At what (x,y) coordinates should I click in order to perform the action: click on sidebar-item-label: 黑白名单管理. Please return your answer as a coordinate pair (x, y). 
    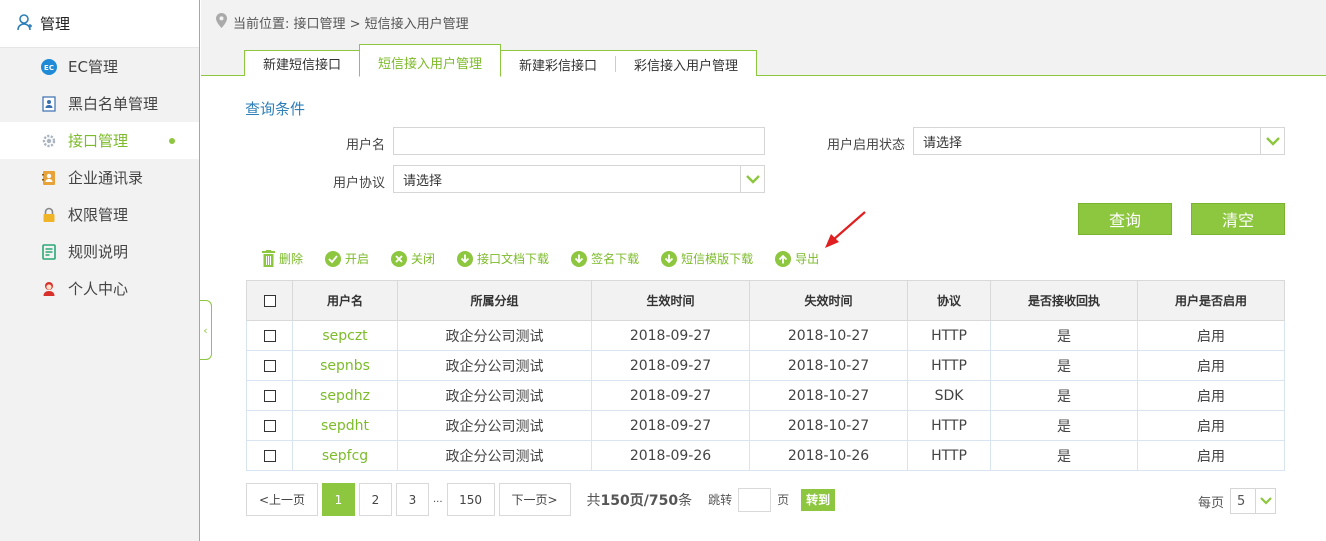
    Looking at the image, I should click on (113, 104).